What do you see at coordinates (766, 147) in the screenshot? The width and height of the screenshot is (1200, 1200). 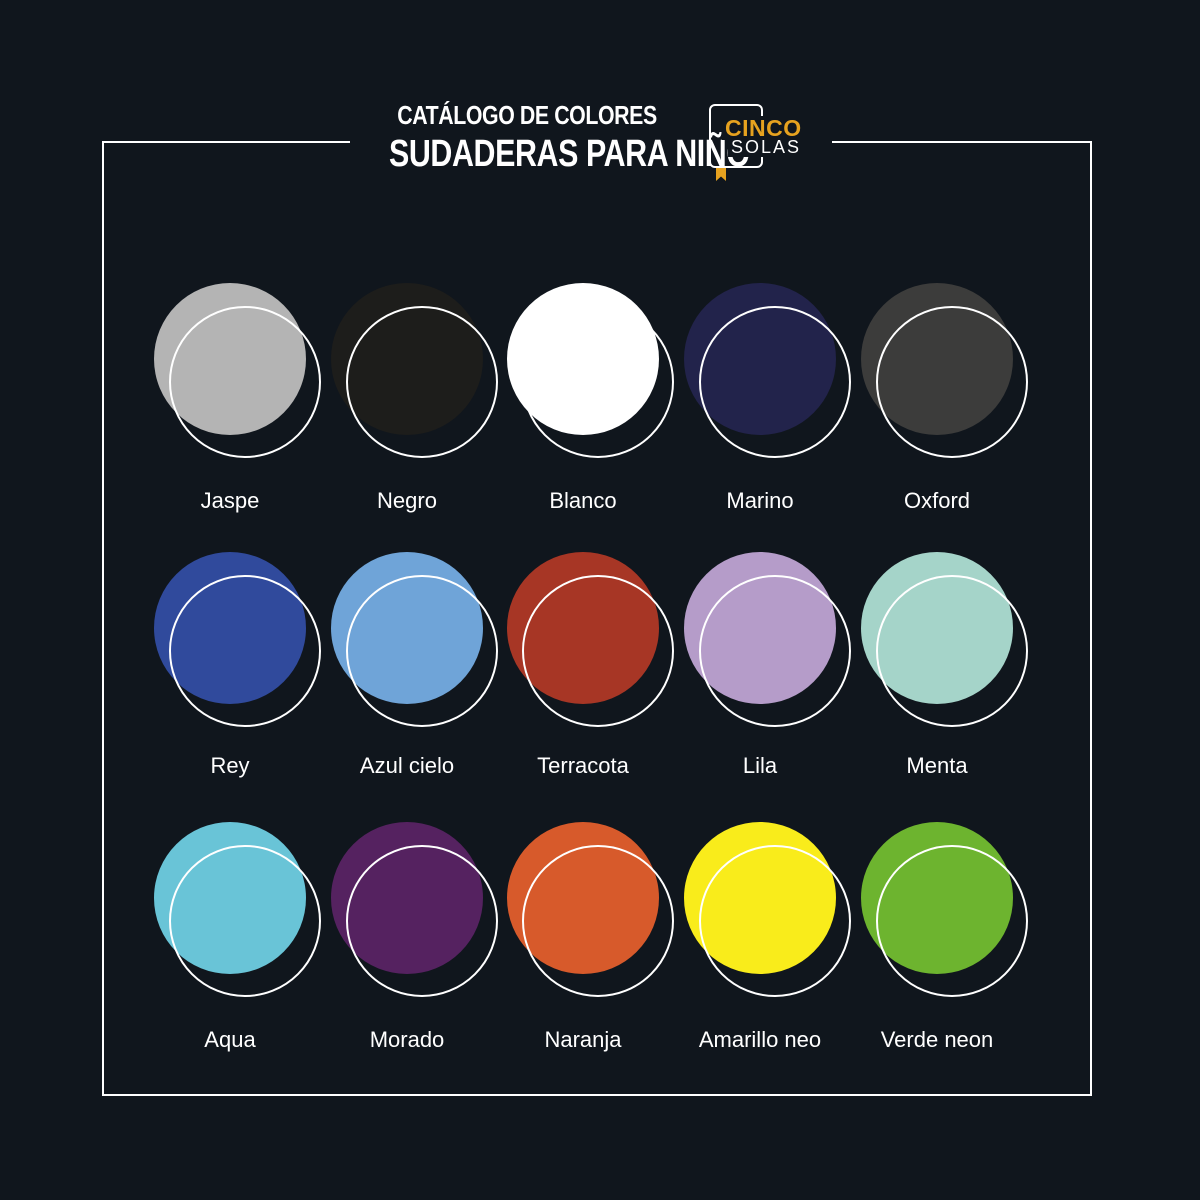 I see `logo-wordmark-bottom: SOLAS` at bounding box center [766, 147].